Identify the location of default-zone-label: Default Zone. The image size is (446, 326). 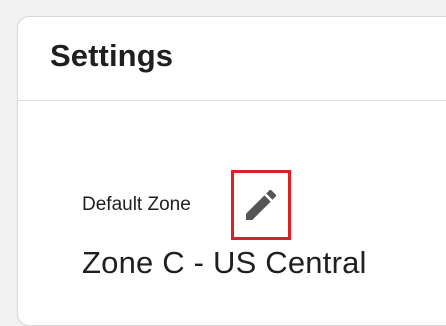
(136, 204).